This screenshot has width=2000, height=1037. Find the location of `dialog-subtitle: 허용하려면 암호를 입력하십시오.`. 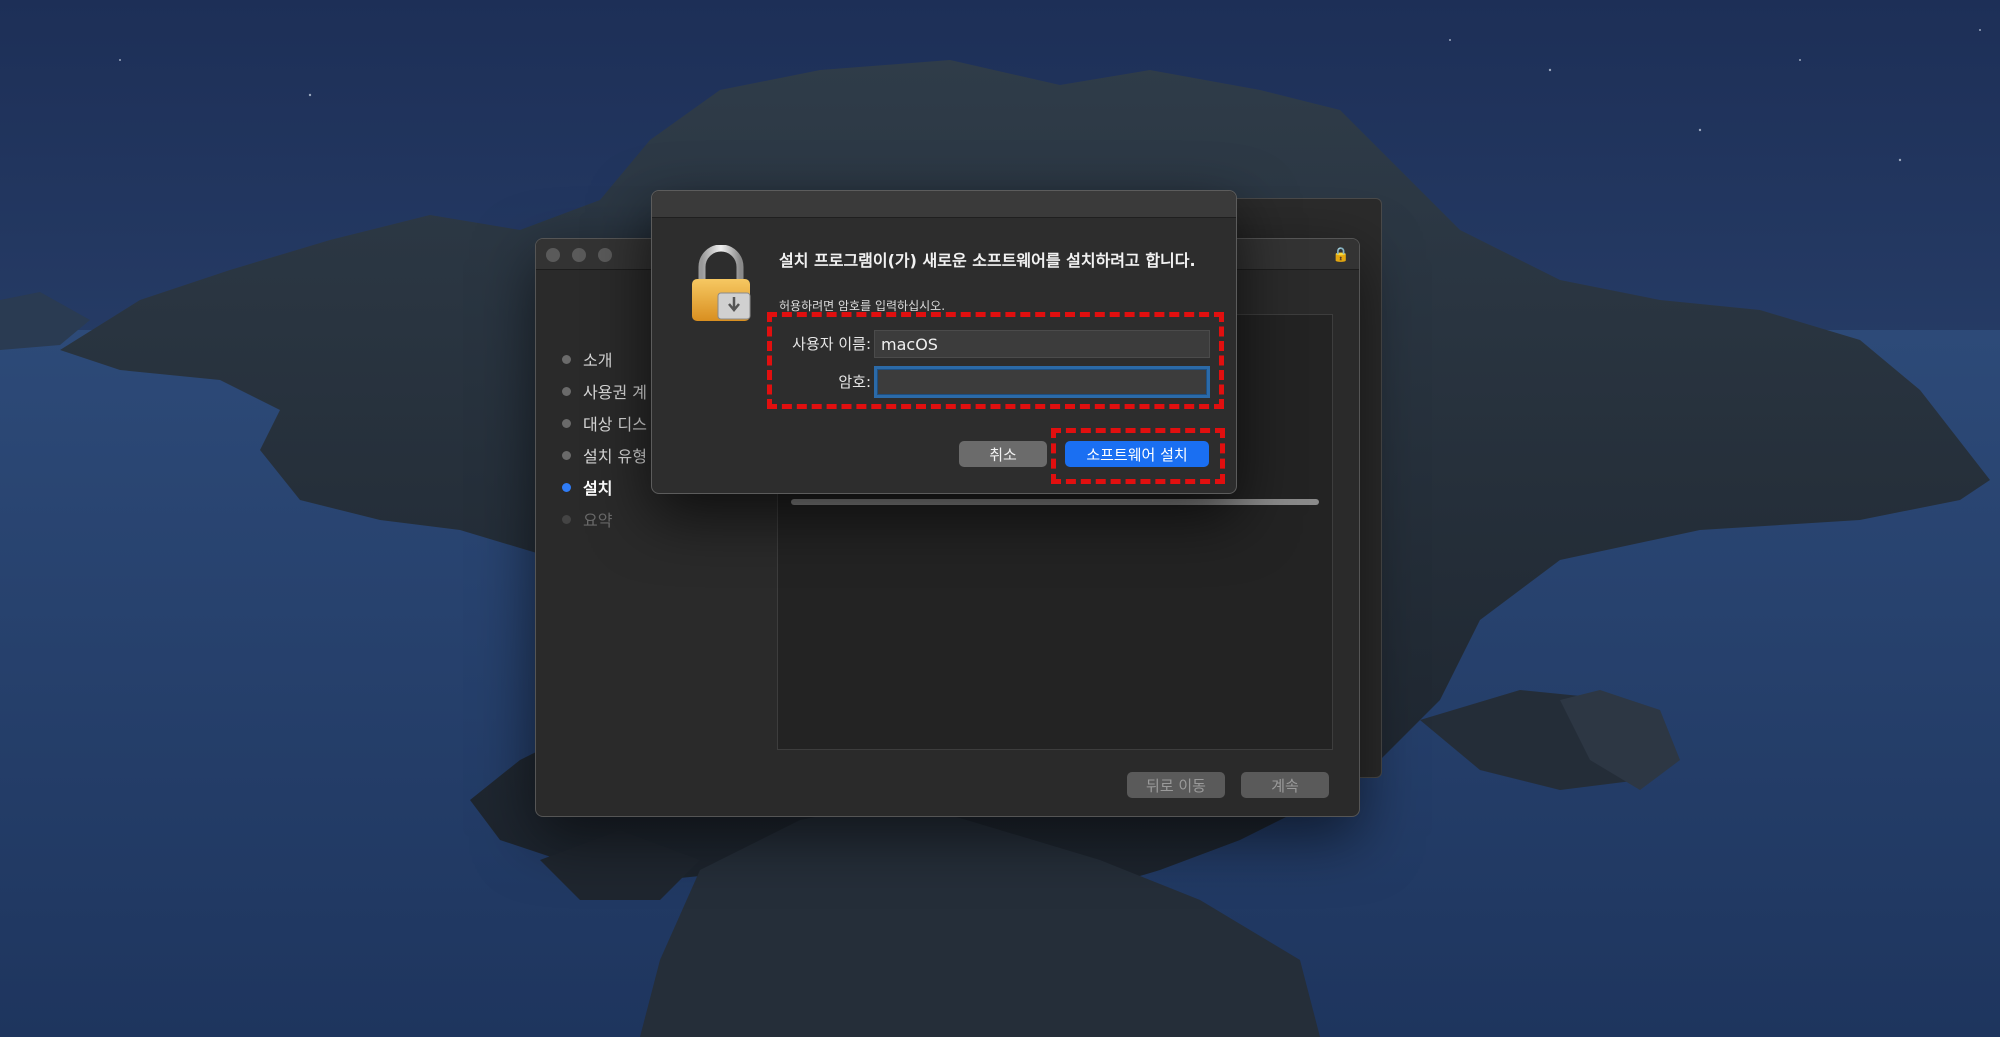

dialog-subtitle: 허용하려면 암호를 입력하십시오. is located at coordinates (862, 306).